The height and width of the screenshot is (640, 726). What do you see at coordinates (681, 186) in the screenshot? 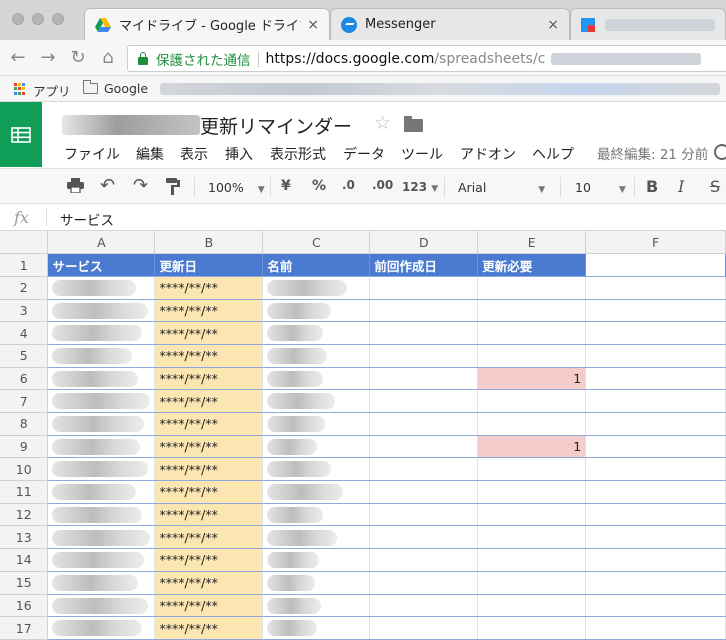
I see `italic-button: I` at bounding box center [681, 186].